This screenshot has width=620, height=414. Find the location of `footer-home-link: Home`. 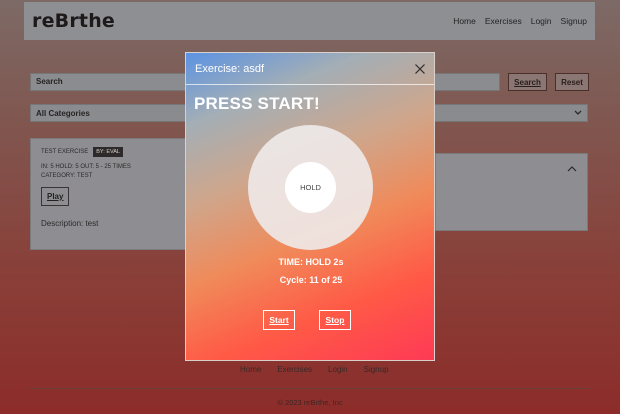

footer-home-link: Home is located at coordinates (250, 369).